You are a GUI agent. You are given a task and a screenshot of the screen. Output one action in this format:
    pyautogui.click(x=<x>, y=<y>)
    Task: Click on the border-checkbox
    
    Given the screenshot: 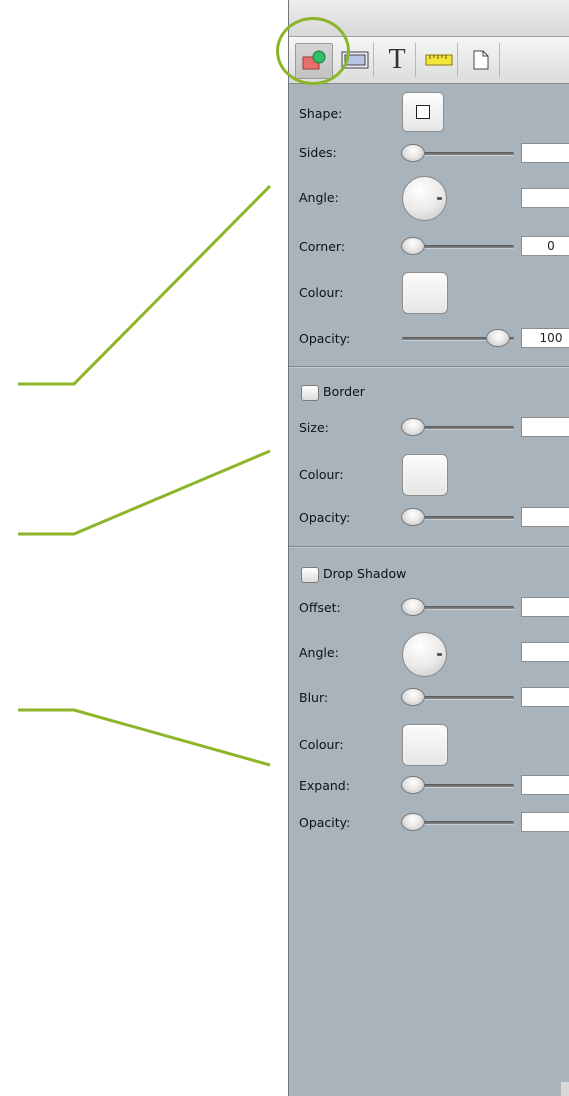 What is the action you would take?
    pyautogui.click(x=310, y=393)
    